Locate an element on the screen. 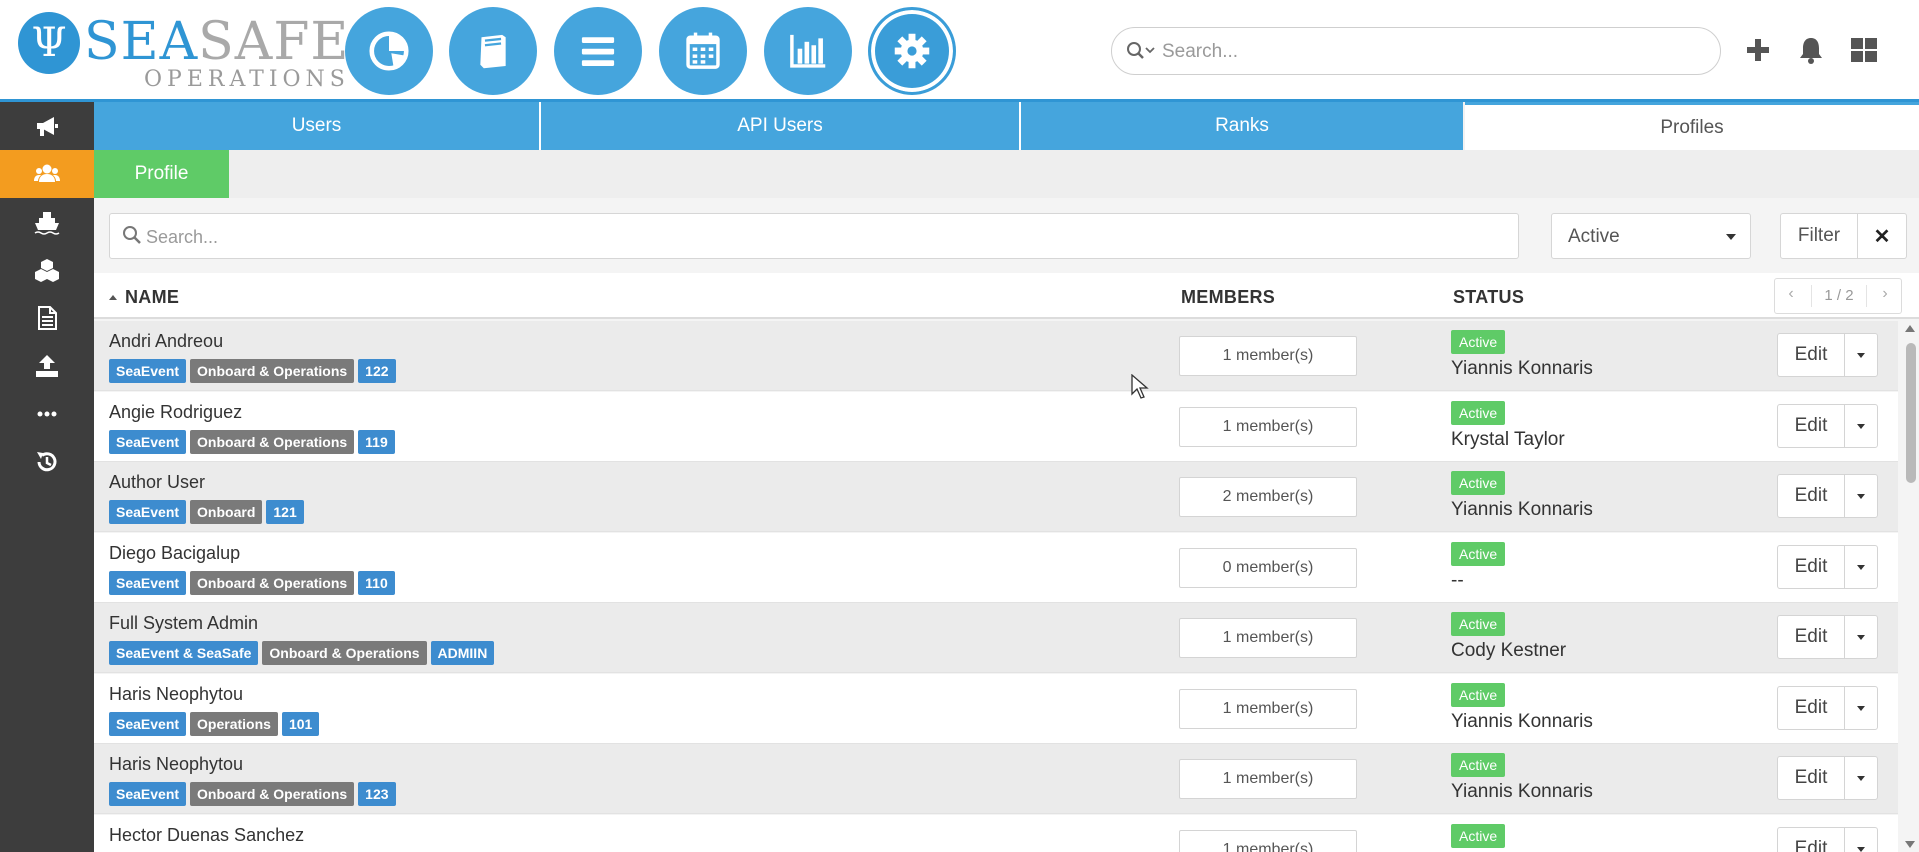 The image size is (1919, 852). apps-grid-icon is located at coordinates (1864, 50).